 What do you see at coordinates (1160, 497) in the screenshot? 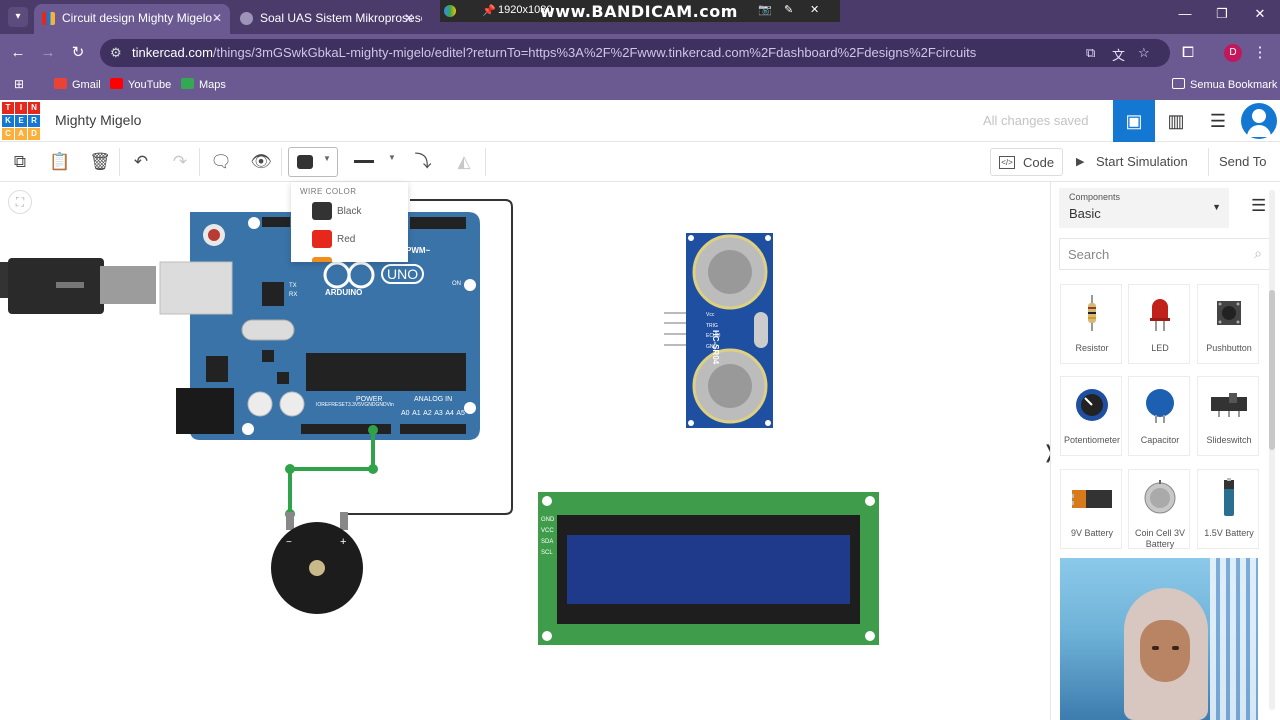
I see `coin-cell-icon` at bounding box center [1160, 497].